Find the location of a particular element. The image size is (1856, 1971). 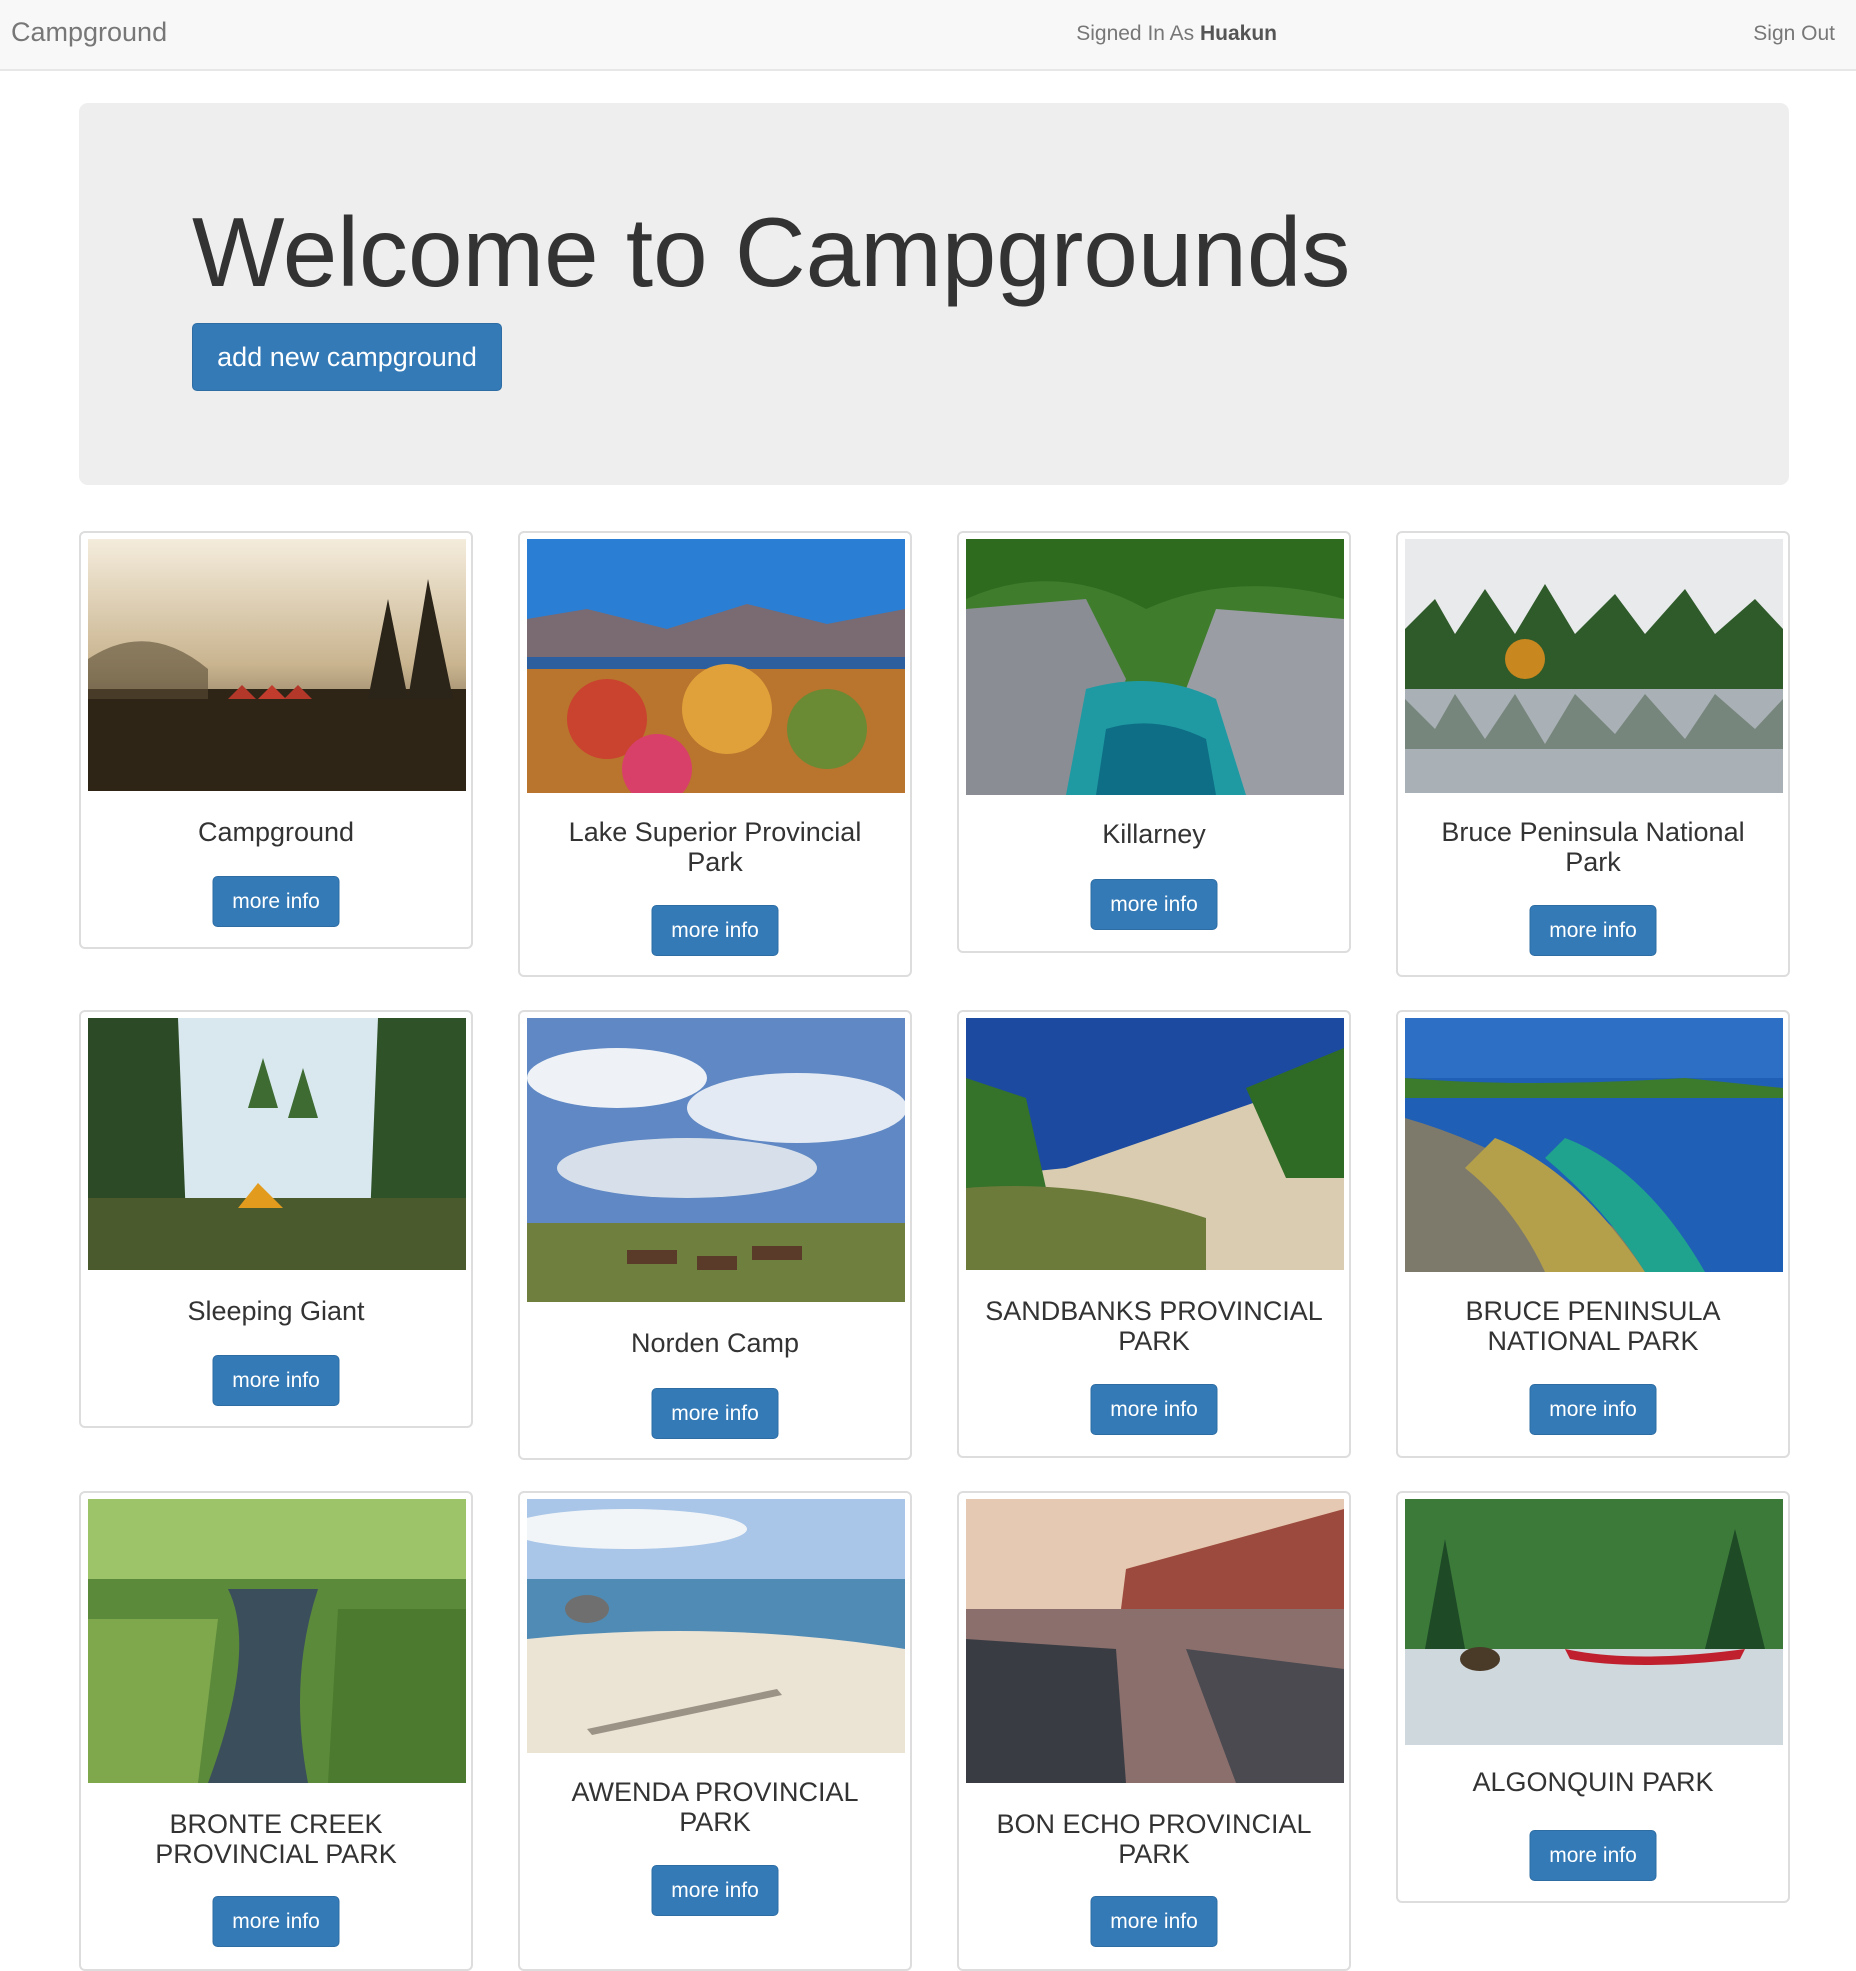

campground-card: Norden Camp more info is located at coordinates (715, 1235).